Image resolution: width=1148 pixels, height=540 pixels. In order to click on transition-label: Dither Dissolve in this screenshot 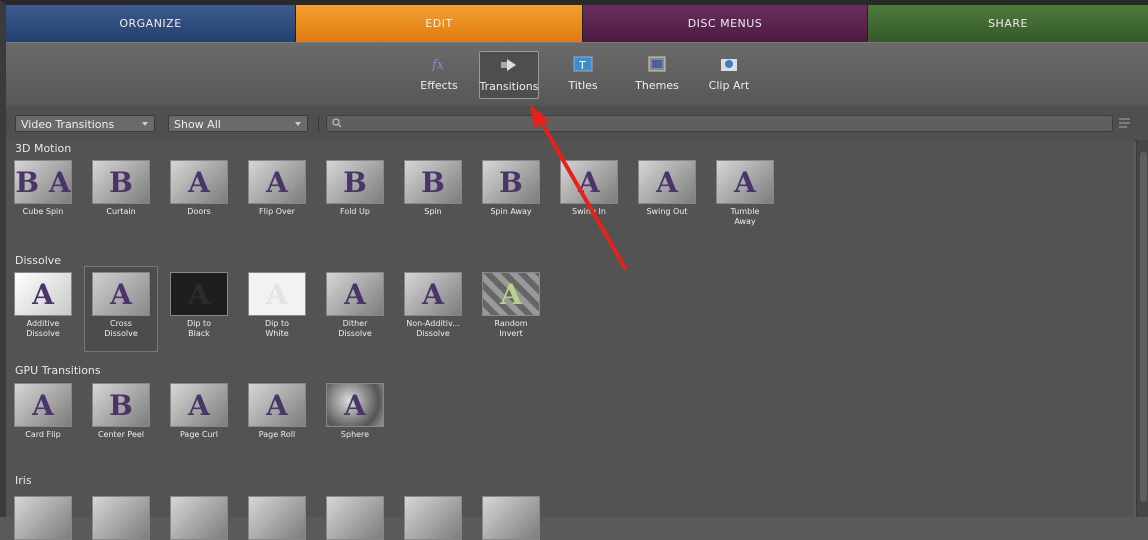, I will do `click(355, 328)`.